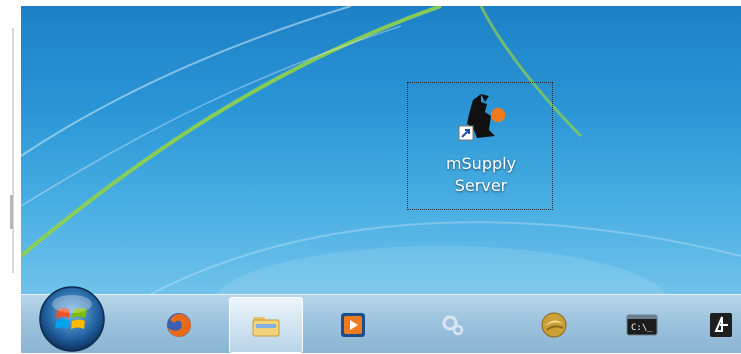 This screenshot has width=741, height=354. Describe the element at coordinates (481, 163) in the screenshot. I see `shortcut-label-line1: mSupply` at that location.